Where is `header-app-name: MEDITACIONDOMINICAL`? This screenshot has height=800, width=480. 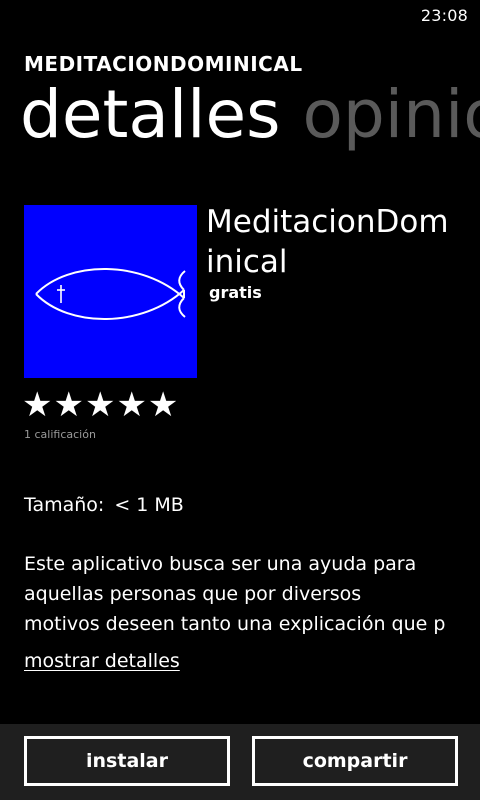
header-app-name: MEDITACIONDOMINICAL is located at coordinates (163, 64).